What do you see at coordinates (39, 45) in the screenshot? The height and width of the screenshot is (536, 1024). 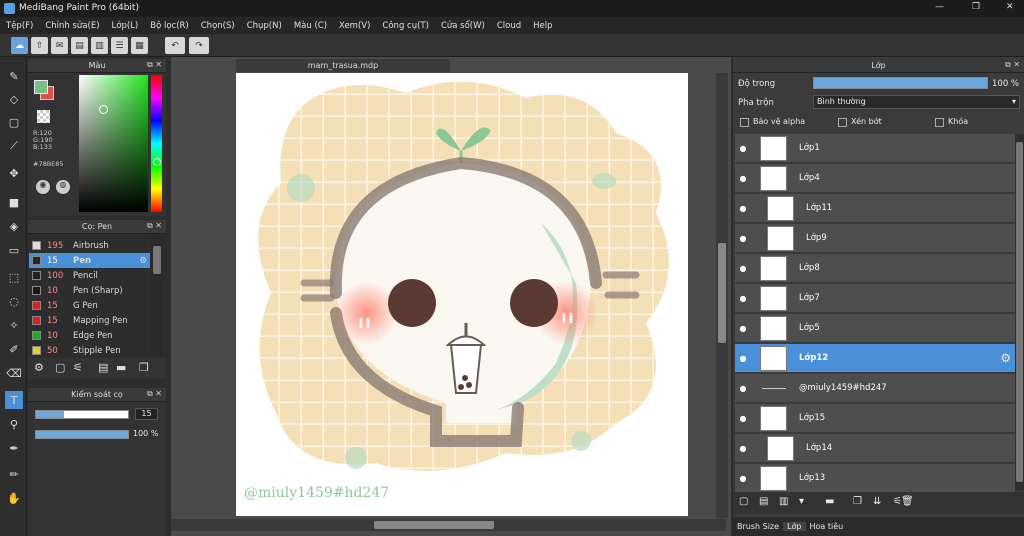 I see `upload-icon: ⇧` at bounding box center [39, 45].